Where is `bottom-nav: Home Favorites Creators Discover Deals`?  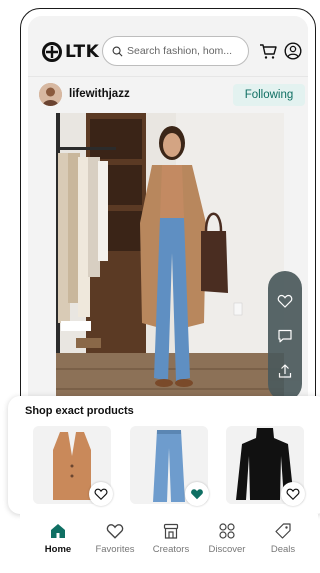
bottom-nav: Home Favorites Creators Discover Deals is located at coordinates (169, 543).